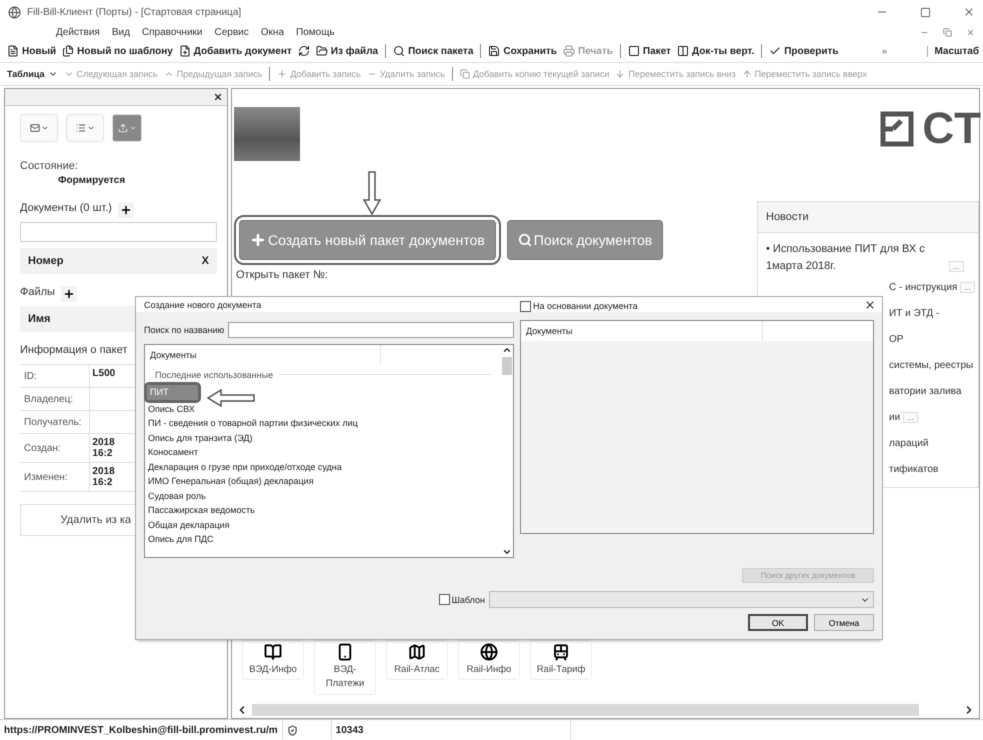 This screenshot has width=983, height=740. What do you see at coordinates (681, 599) in the screenshot?
I see `template-dropdown` at bounding box center [681, 599].